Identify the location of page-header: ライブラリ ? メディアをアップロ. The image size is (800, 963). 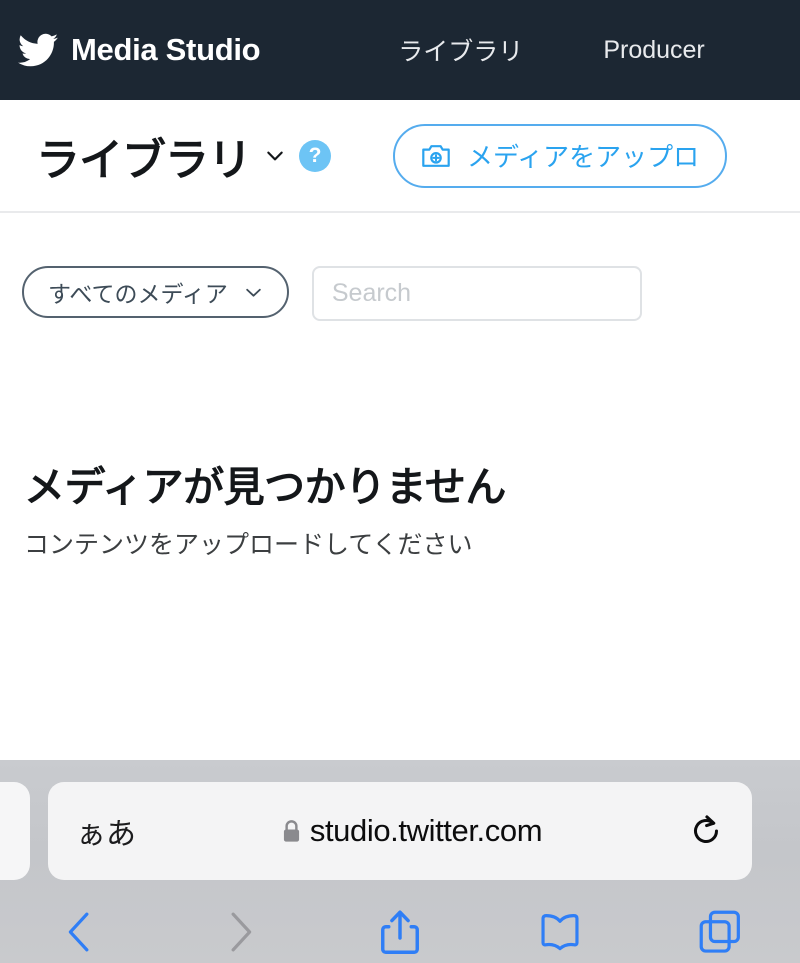
(400, 156).